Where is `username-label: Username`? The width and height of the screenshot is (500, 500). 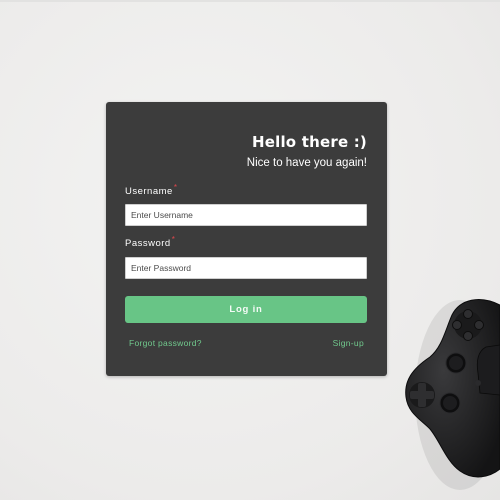
username-label: Username is located at coordinates (149, 191).